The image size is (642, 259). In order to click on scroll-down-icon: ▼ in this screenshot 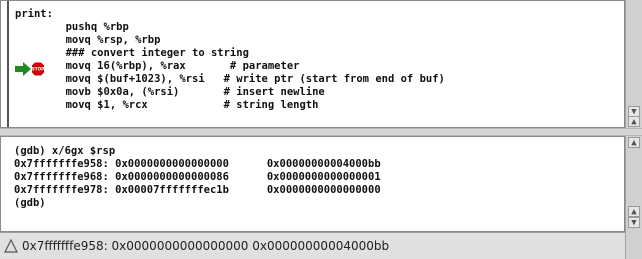, I will do `click(634, 222)`.